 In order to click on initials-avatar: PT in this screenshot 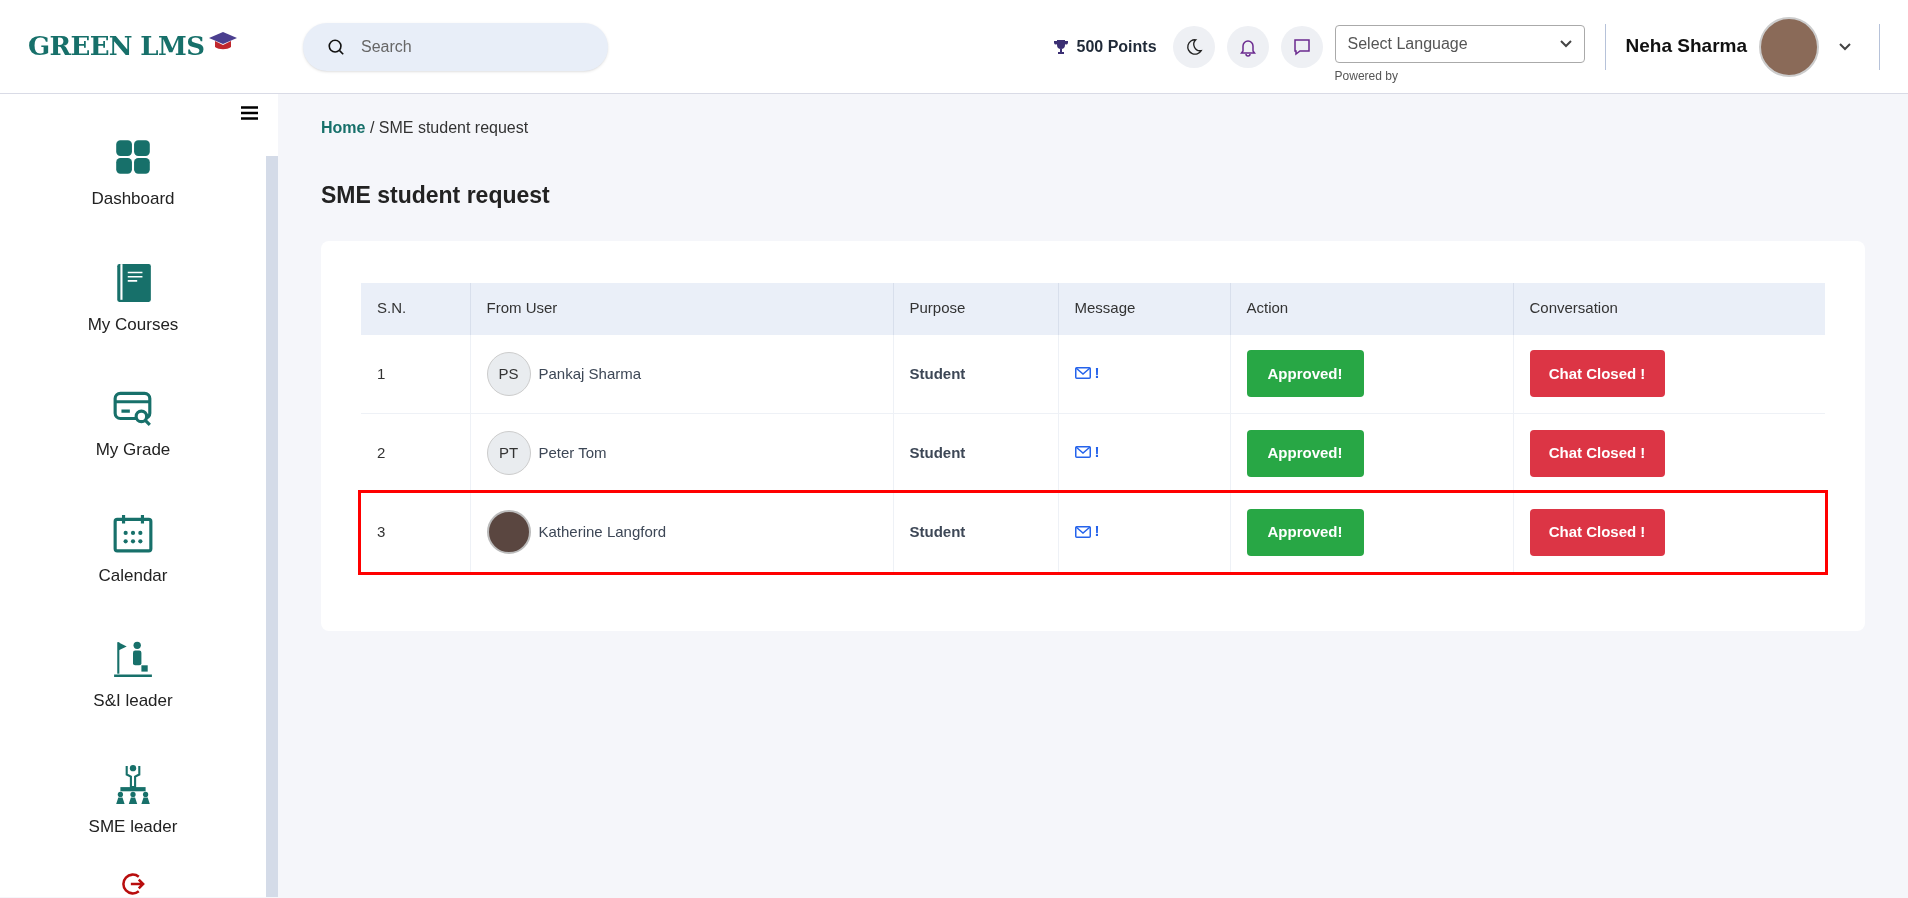, I will do `click(508, 453)`.